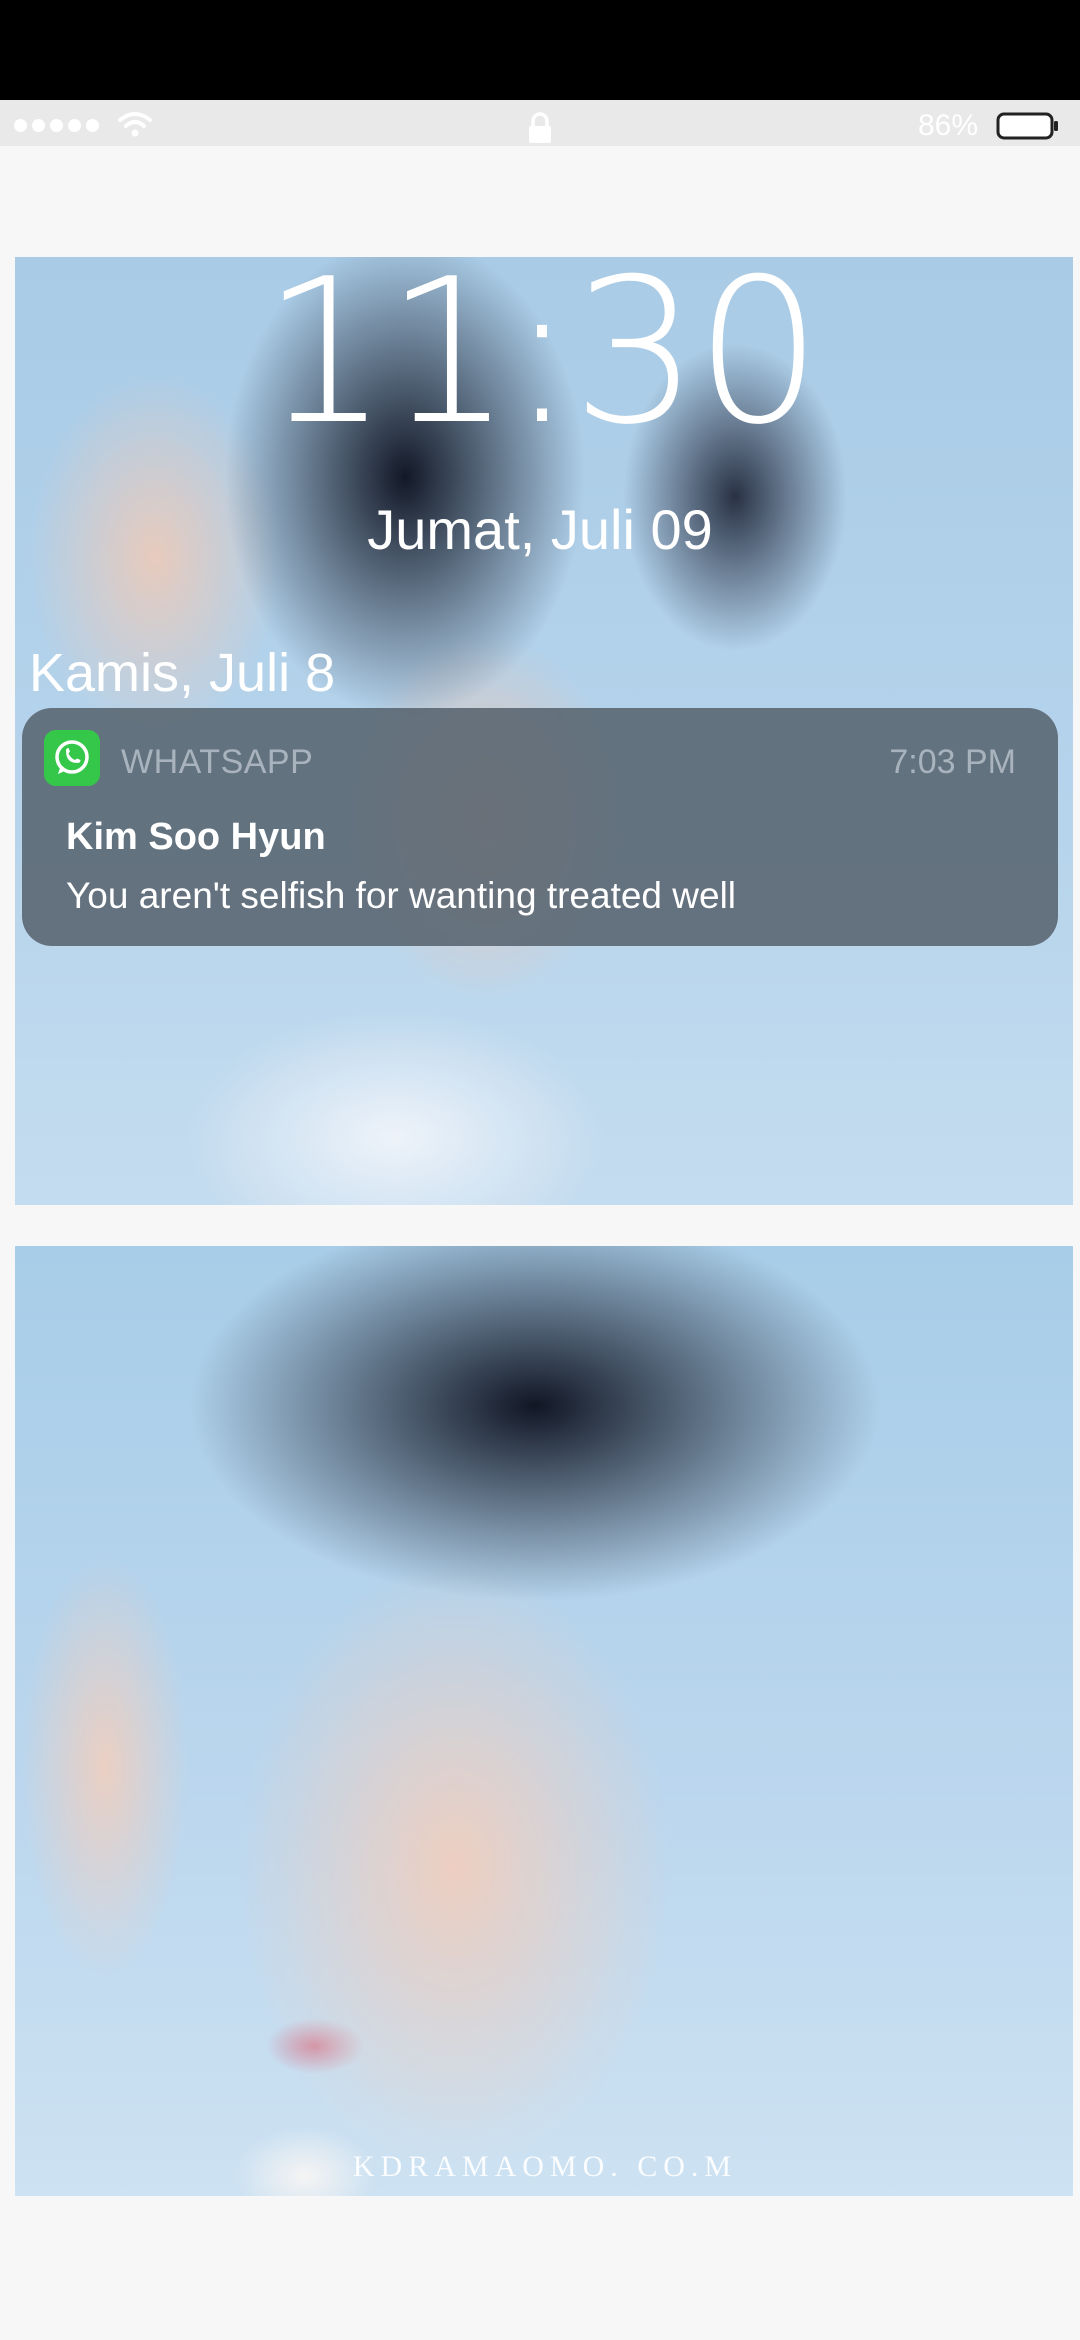 The image size is (1080, 2340). I want to click on whatsapp-icon, so click(72, 758).